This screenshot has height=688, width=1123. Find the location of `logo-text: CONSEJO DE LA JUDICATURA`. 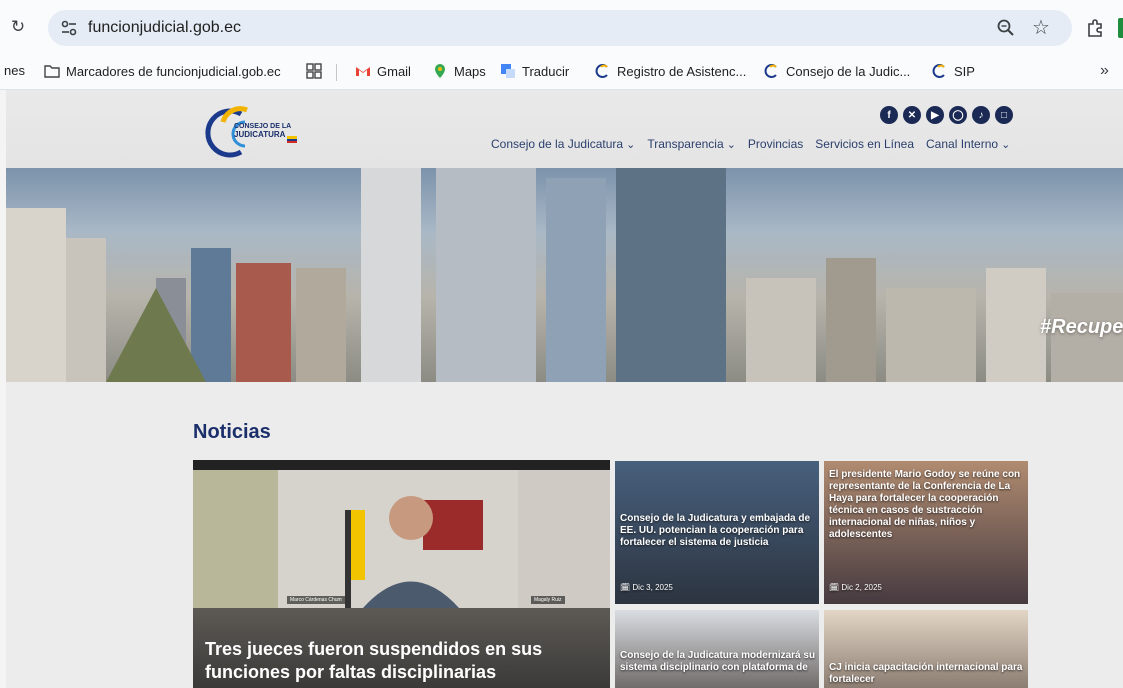

logo-text: CONSEJO DE LA JUDICATURA is located at coordinates (262, 131).